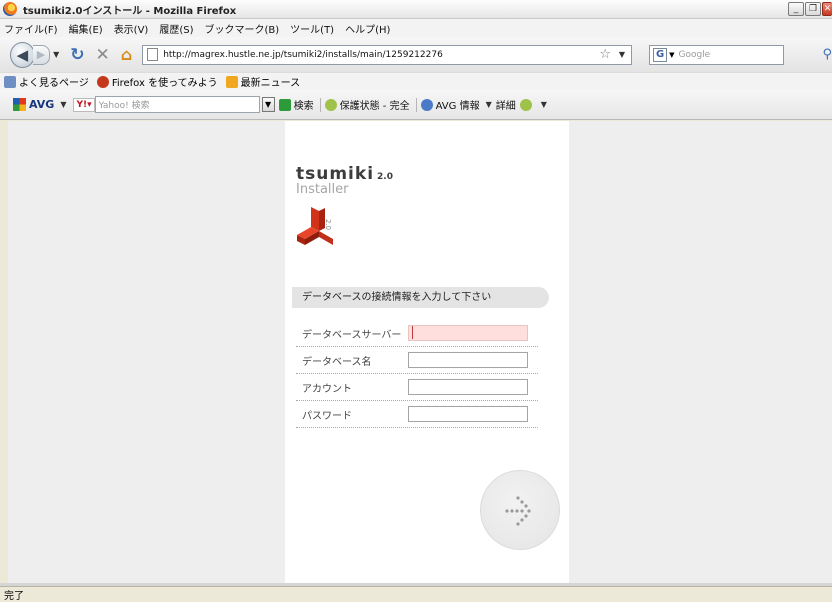  I want to click on avg-info-button: AVG 情報 ▼, so click(456, 104).